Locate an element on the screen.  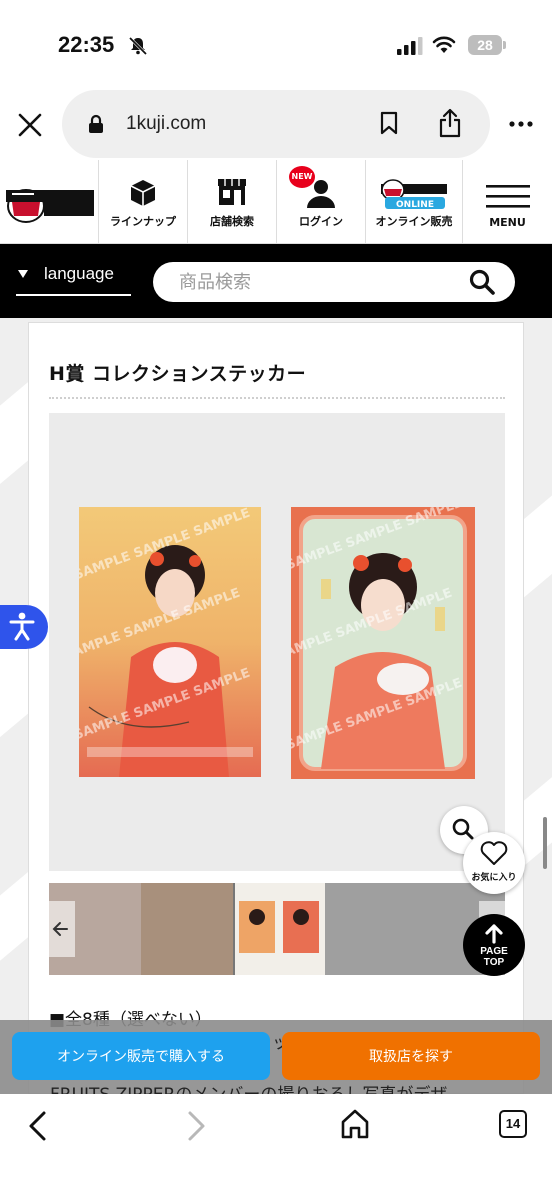
site-header-nav: ラインナップ 店舗検索 NEW ログイン ONLINE オンライン販売 MENU is located at coordinates (276, 202).